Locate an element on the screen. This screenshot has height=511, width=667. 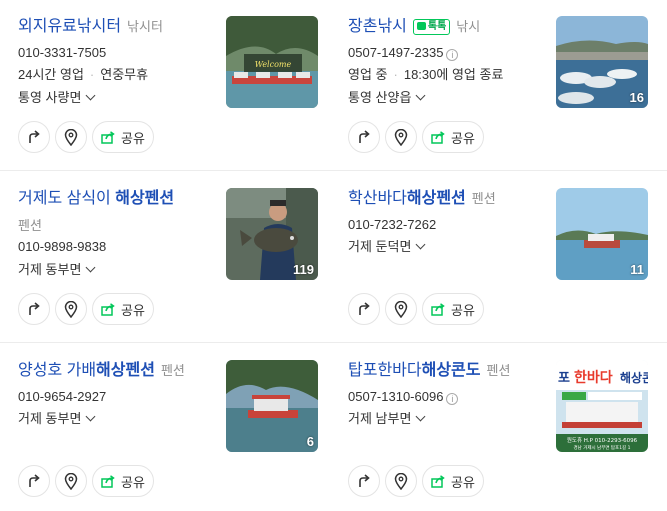
business-hours: 24시간 영업 · 연중무휴 is located at coordinates (83, 74).